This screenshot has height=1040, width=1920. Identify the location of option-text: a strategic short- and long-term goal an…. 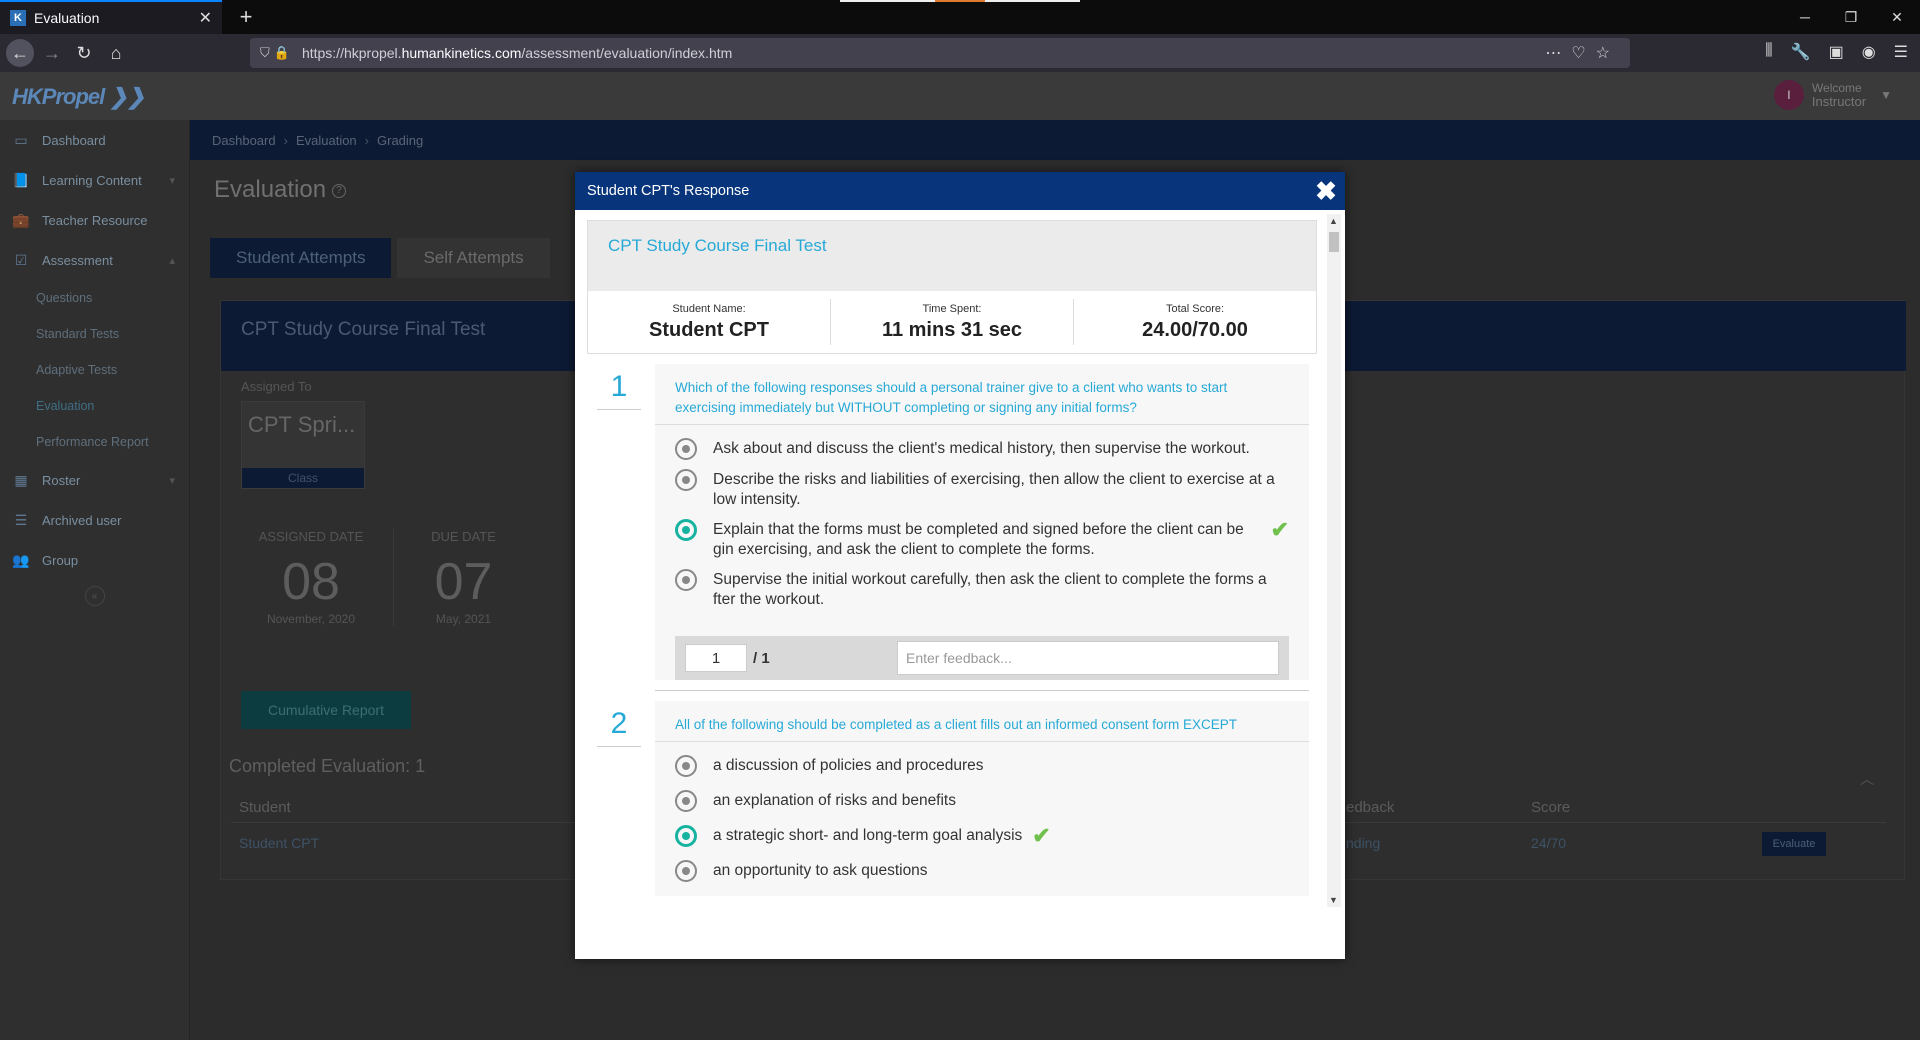
(868, 835).